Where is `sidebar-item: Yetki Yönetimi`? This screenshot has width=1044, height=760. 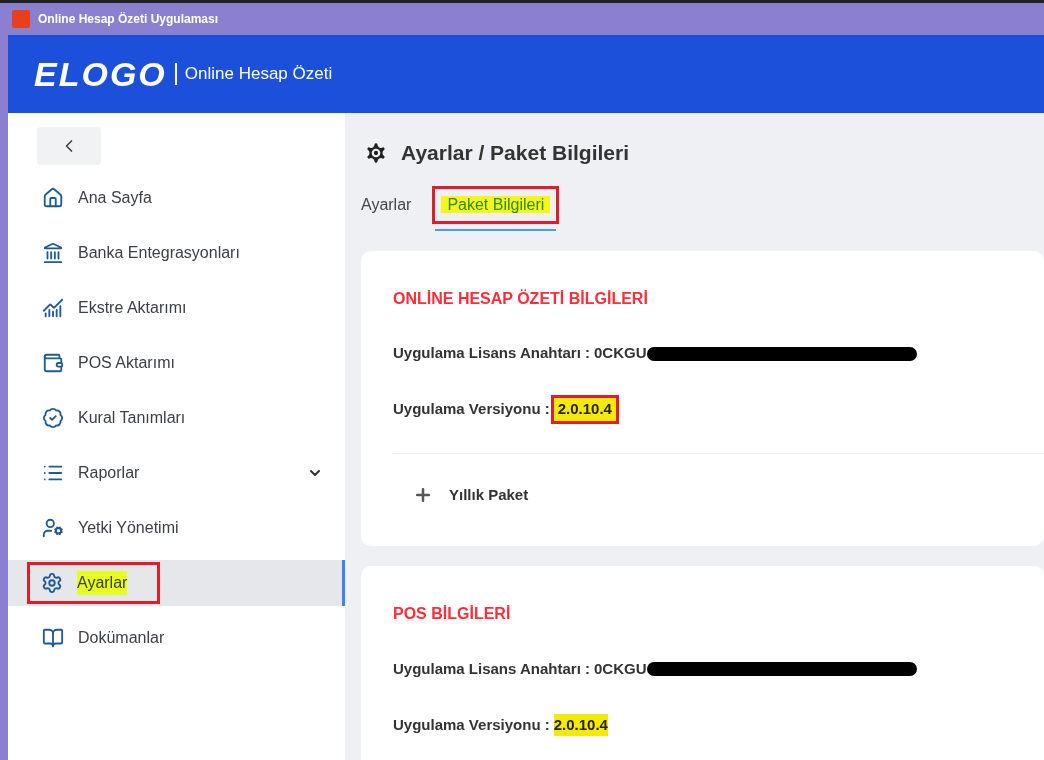 sidebar-item: Yetki Yönetimi is located at coordinates (176, 528).